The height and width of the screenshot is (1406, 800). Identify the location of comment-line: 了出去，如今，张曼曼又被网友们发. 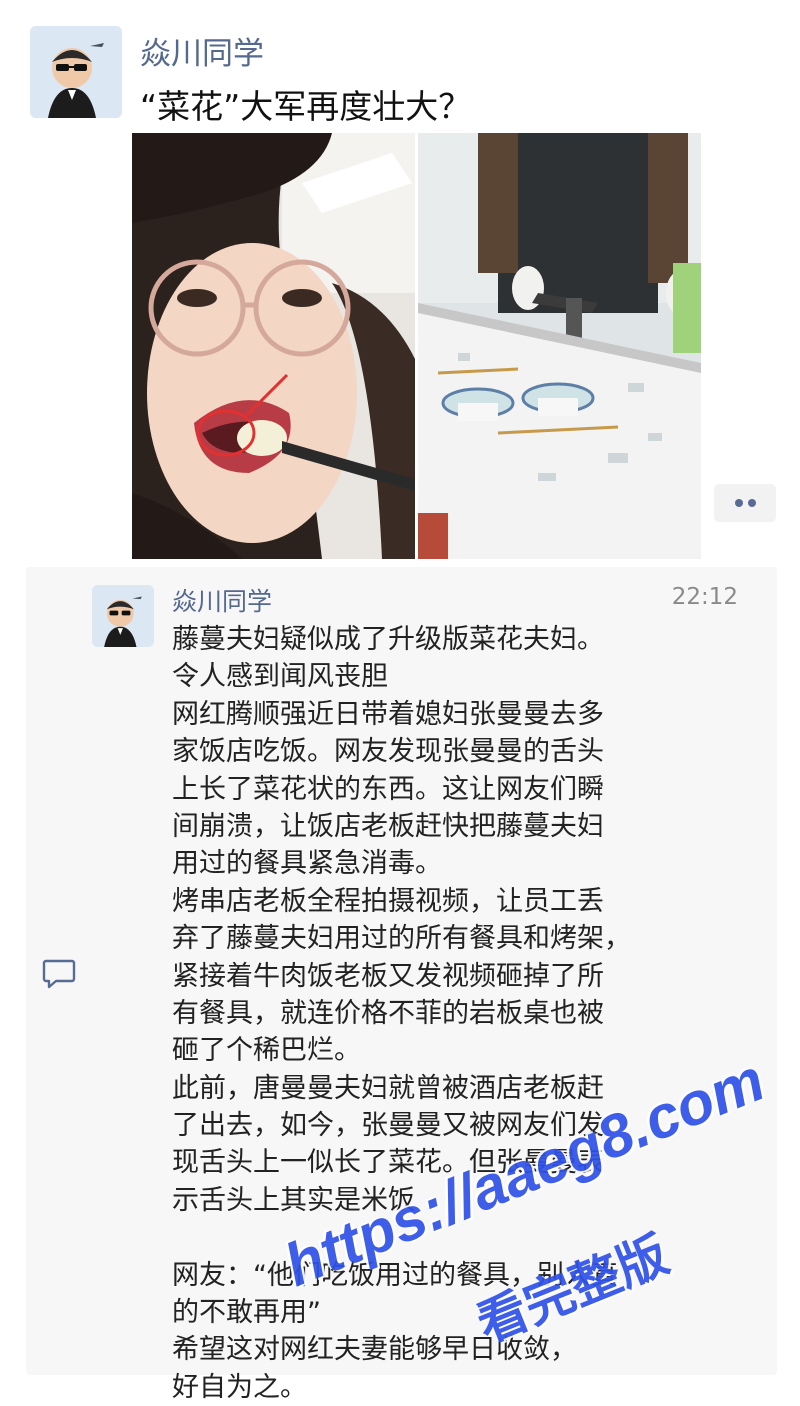
(388, 1126).